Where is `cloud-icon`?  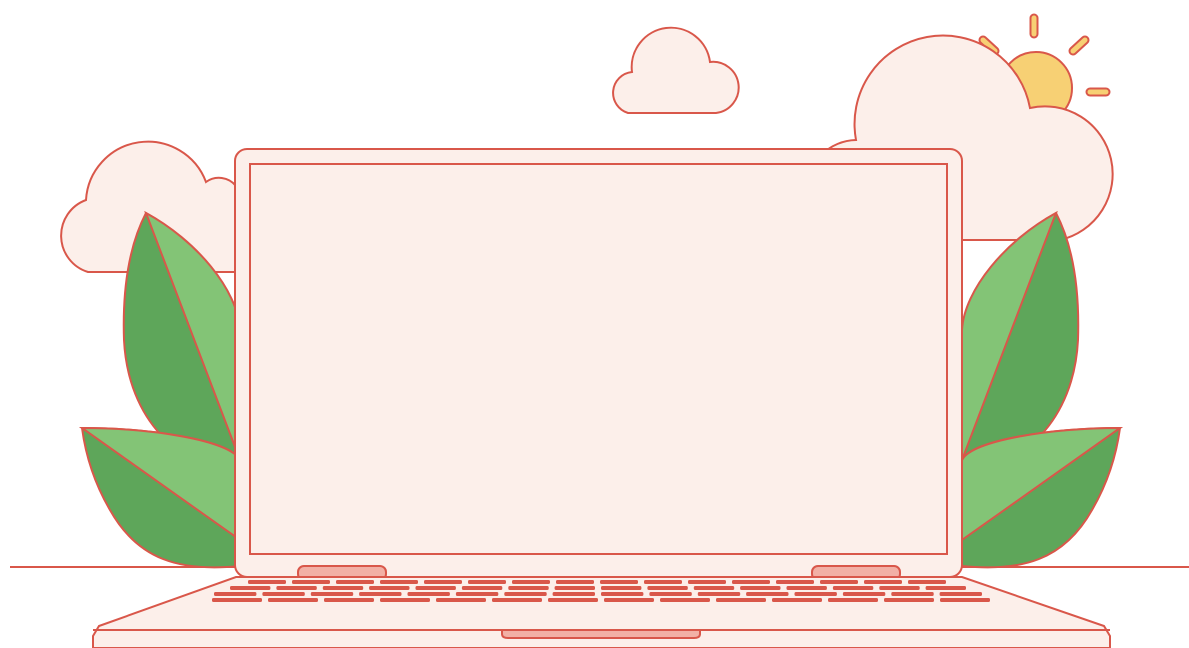 cloud-icon is located at coordinates (676, 70).